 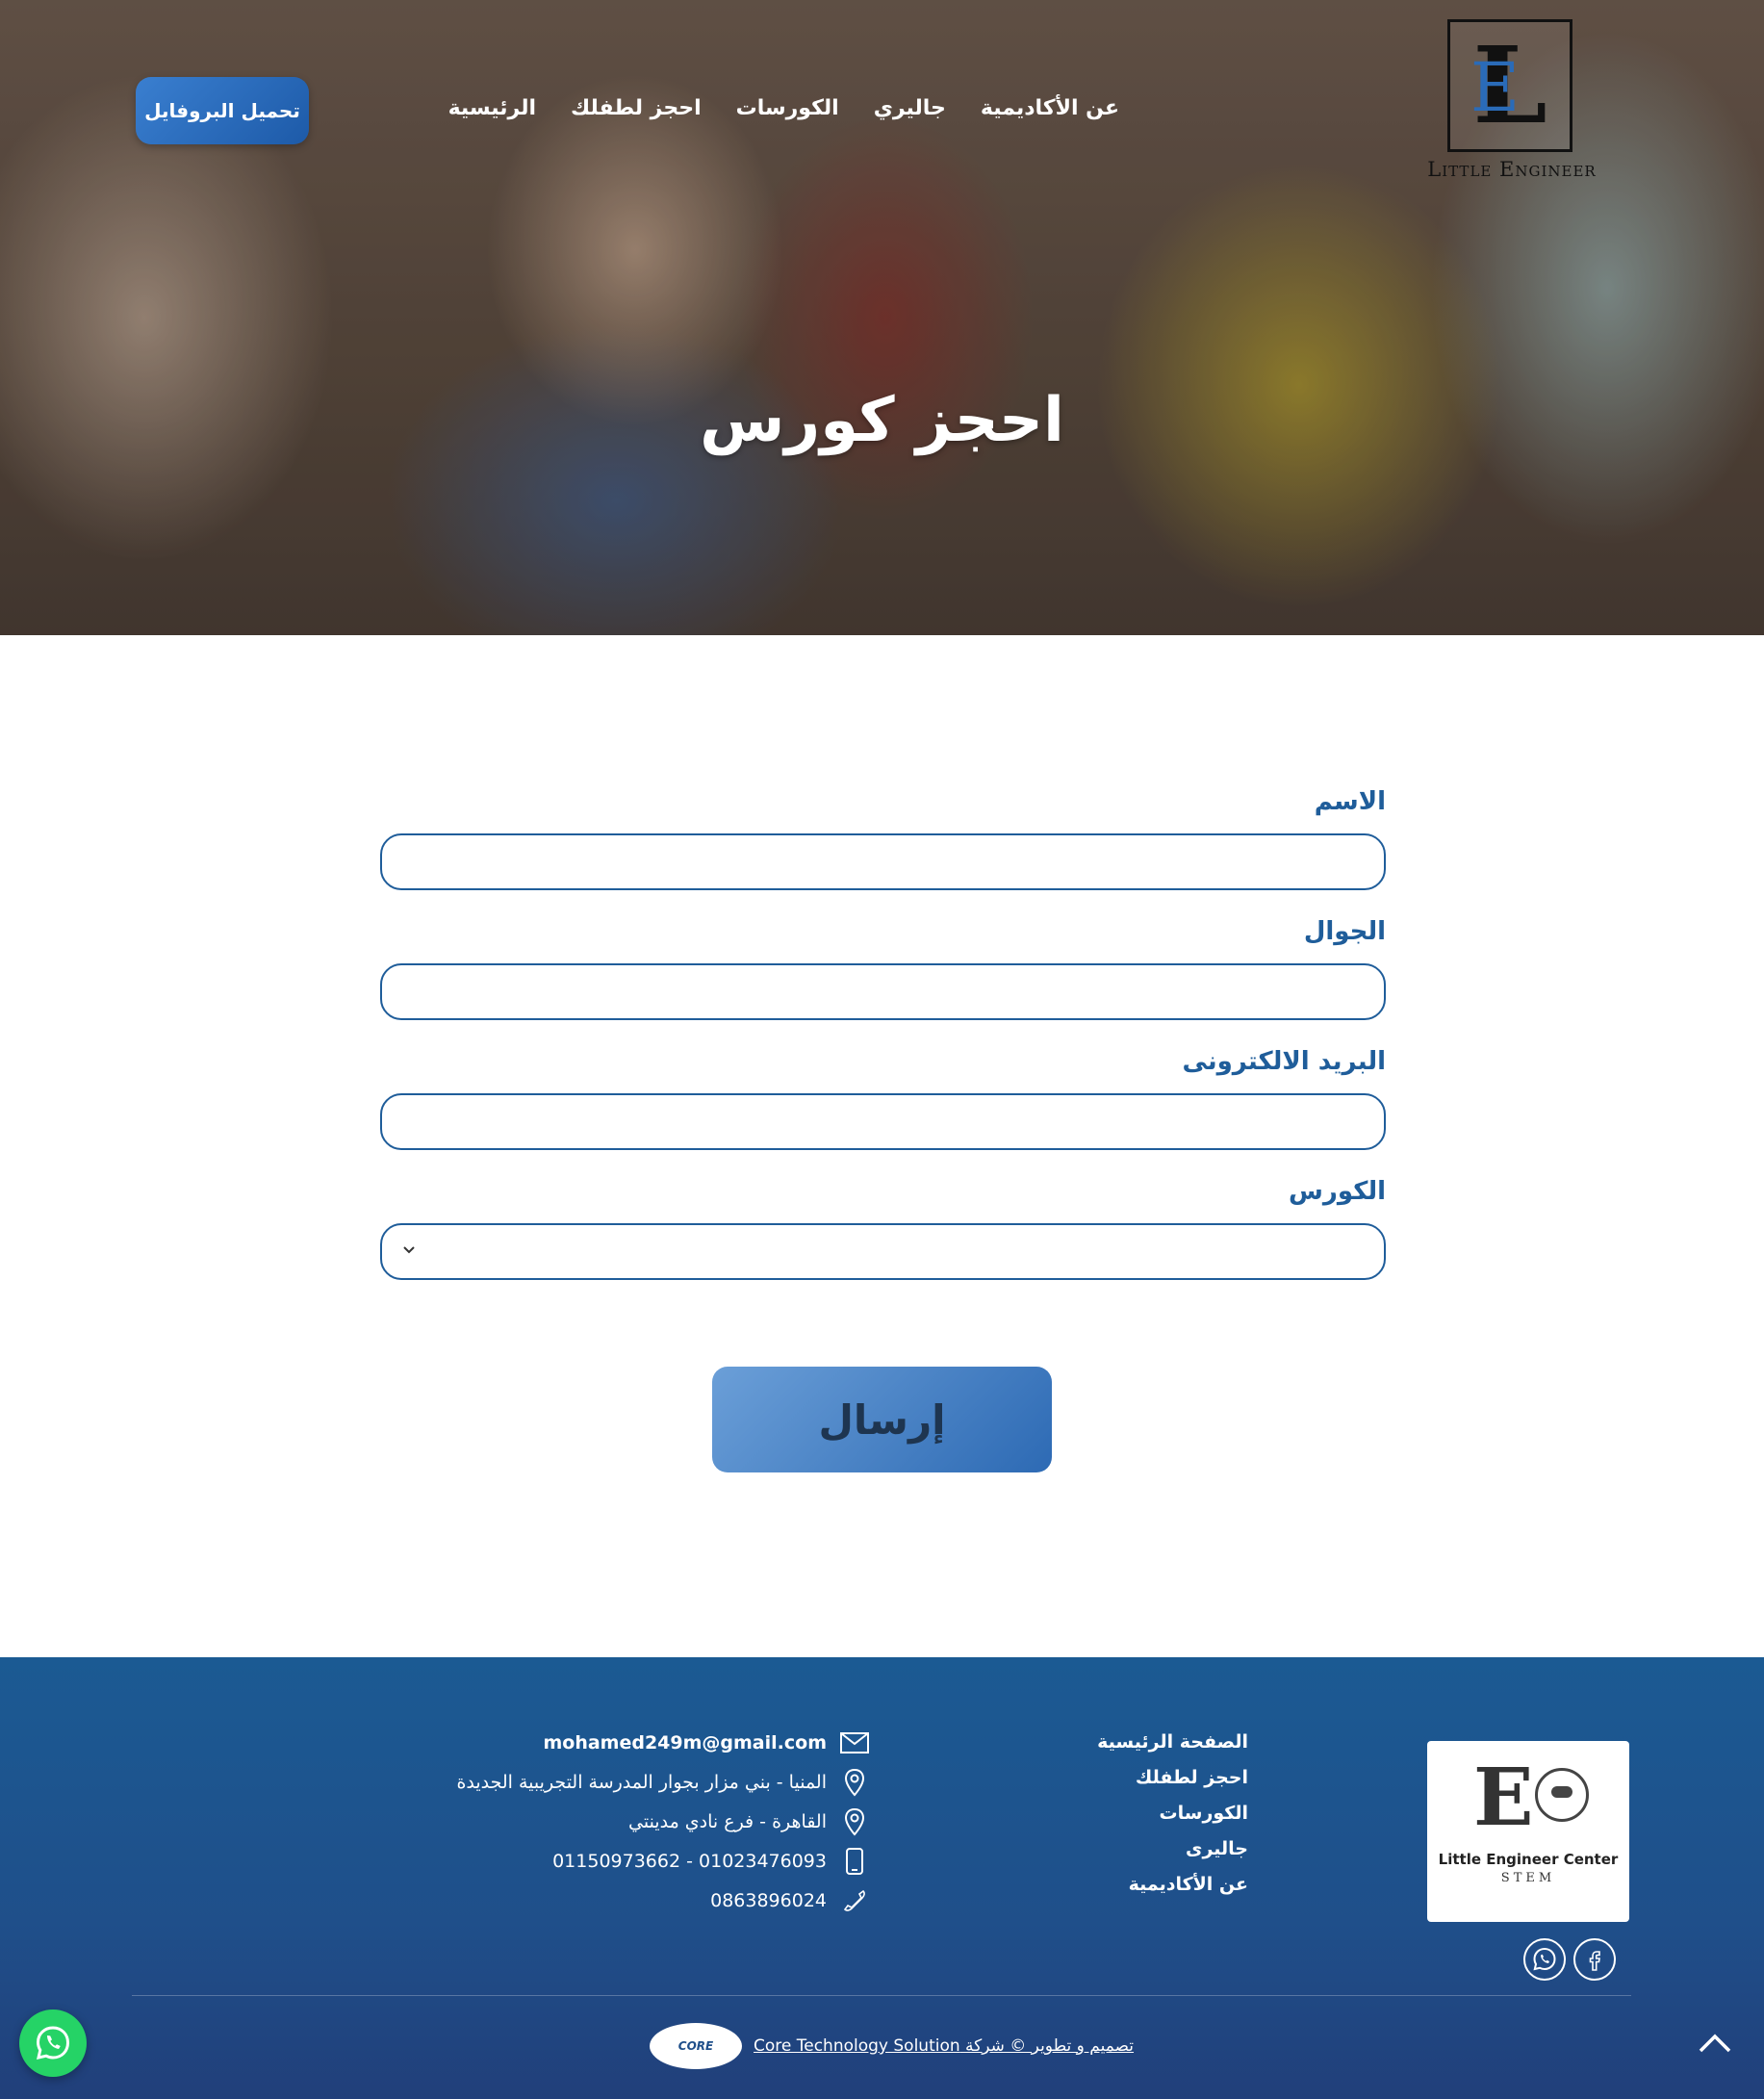 What do you see at coordinates (1528, 1878) in the screenshot?
I see `footer-logo-subtitle: STEM` at bounding box center [1528, 1878].